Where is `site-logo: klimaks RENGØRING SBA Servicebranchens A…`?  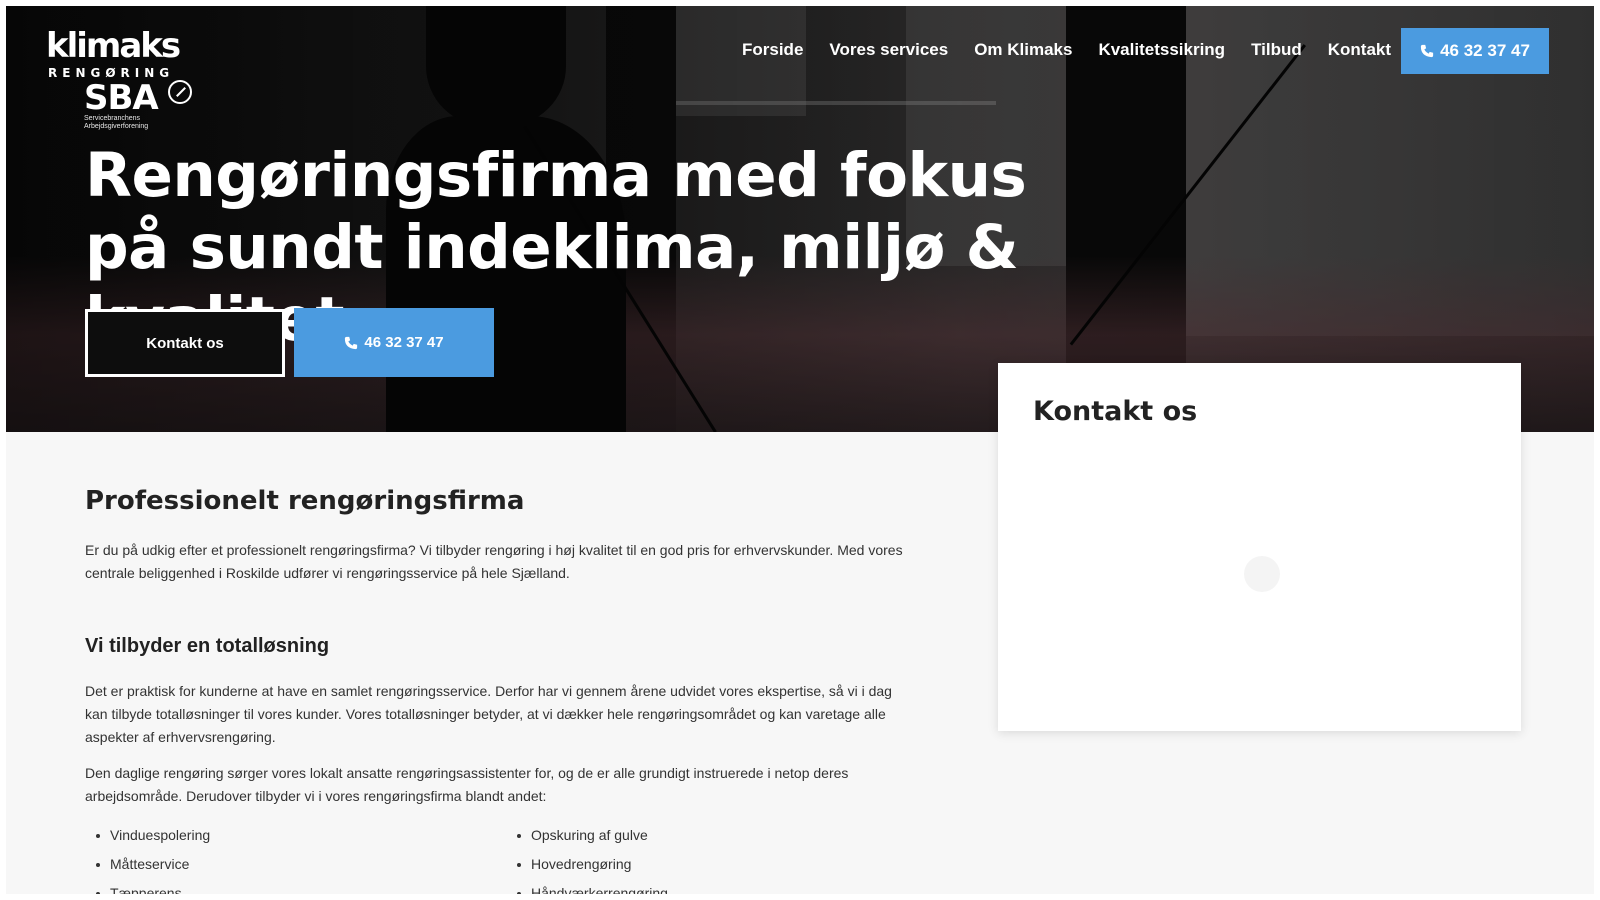 site-logo: klimaks RENGØRING SBA Servicebranchens A… is located at coordinates (126, 81).